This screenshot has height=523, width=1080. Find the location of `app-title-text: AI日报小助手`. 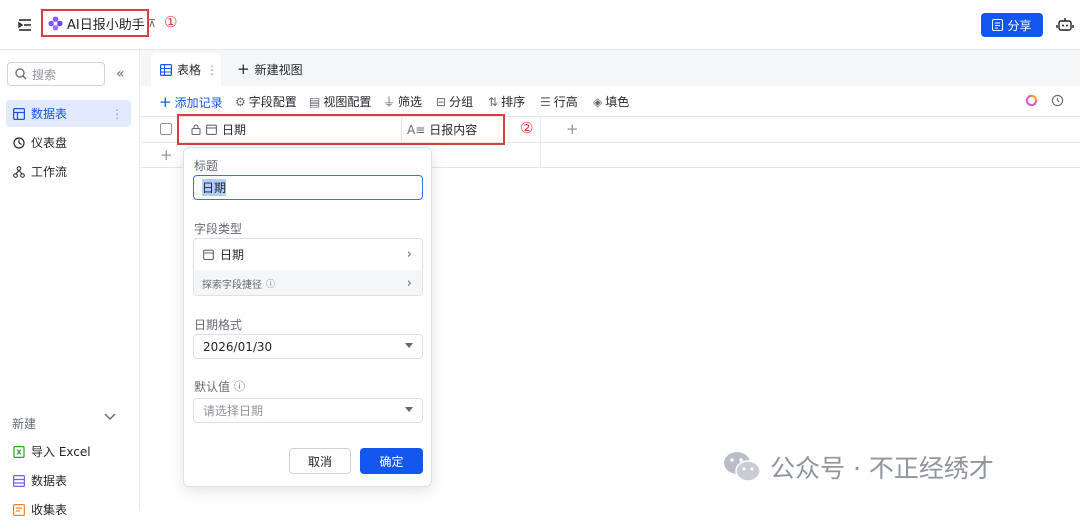

app-title-text: AI日报小助手 is located at coordinates (106, 25).